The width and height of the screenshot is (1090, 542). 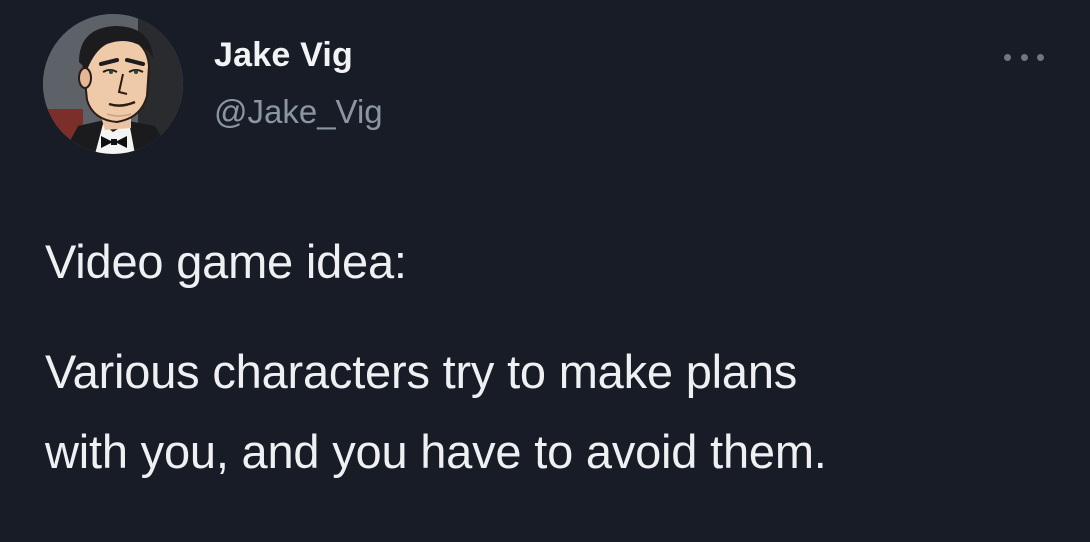 I want to click on cartoon-man-tuxedo-avatar-icon, so click(x=113, y=84).